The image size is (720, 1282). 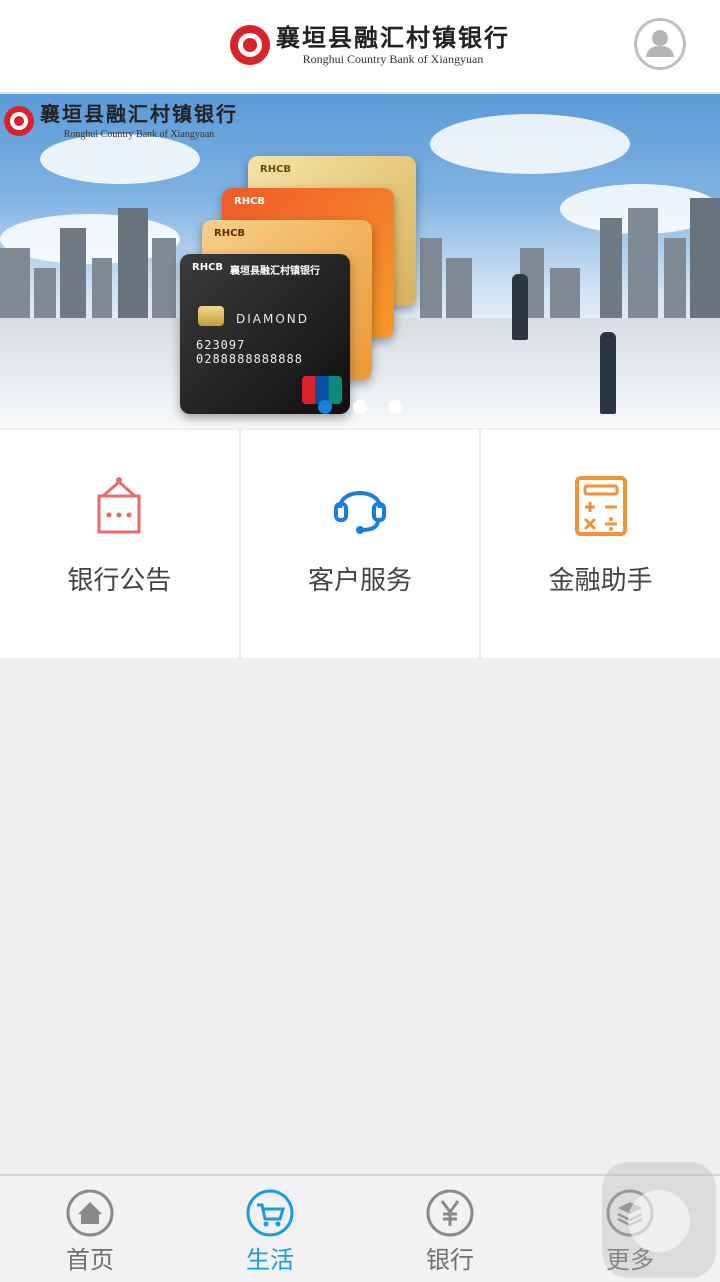 What do you see at coordinates (520, 307) in the screenshot?
I see `businessman-figure` at bounding box center [520, 307].